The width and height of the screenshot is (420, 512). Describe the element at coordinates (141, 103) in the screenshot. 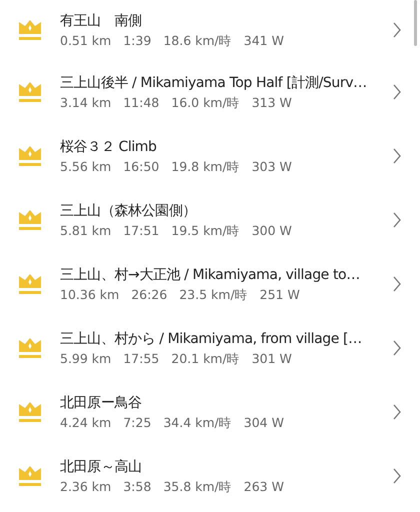

I see `segment-stat: 11:48` at that location.